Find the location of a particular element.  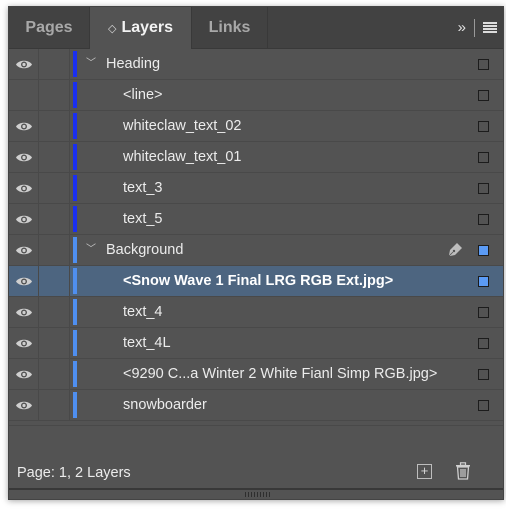

layer-name: snowboarder is located at coordinates (165, 405).